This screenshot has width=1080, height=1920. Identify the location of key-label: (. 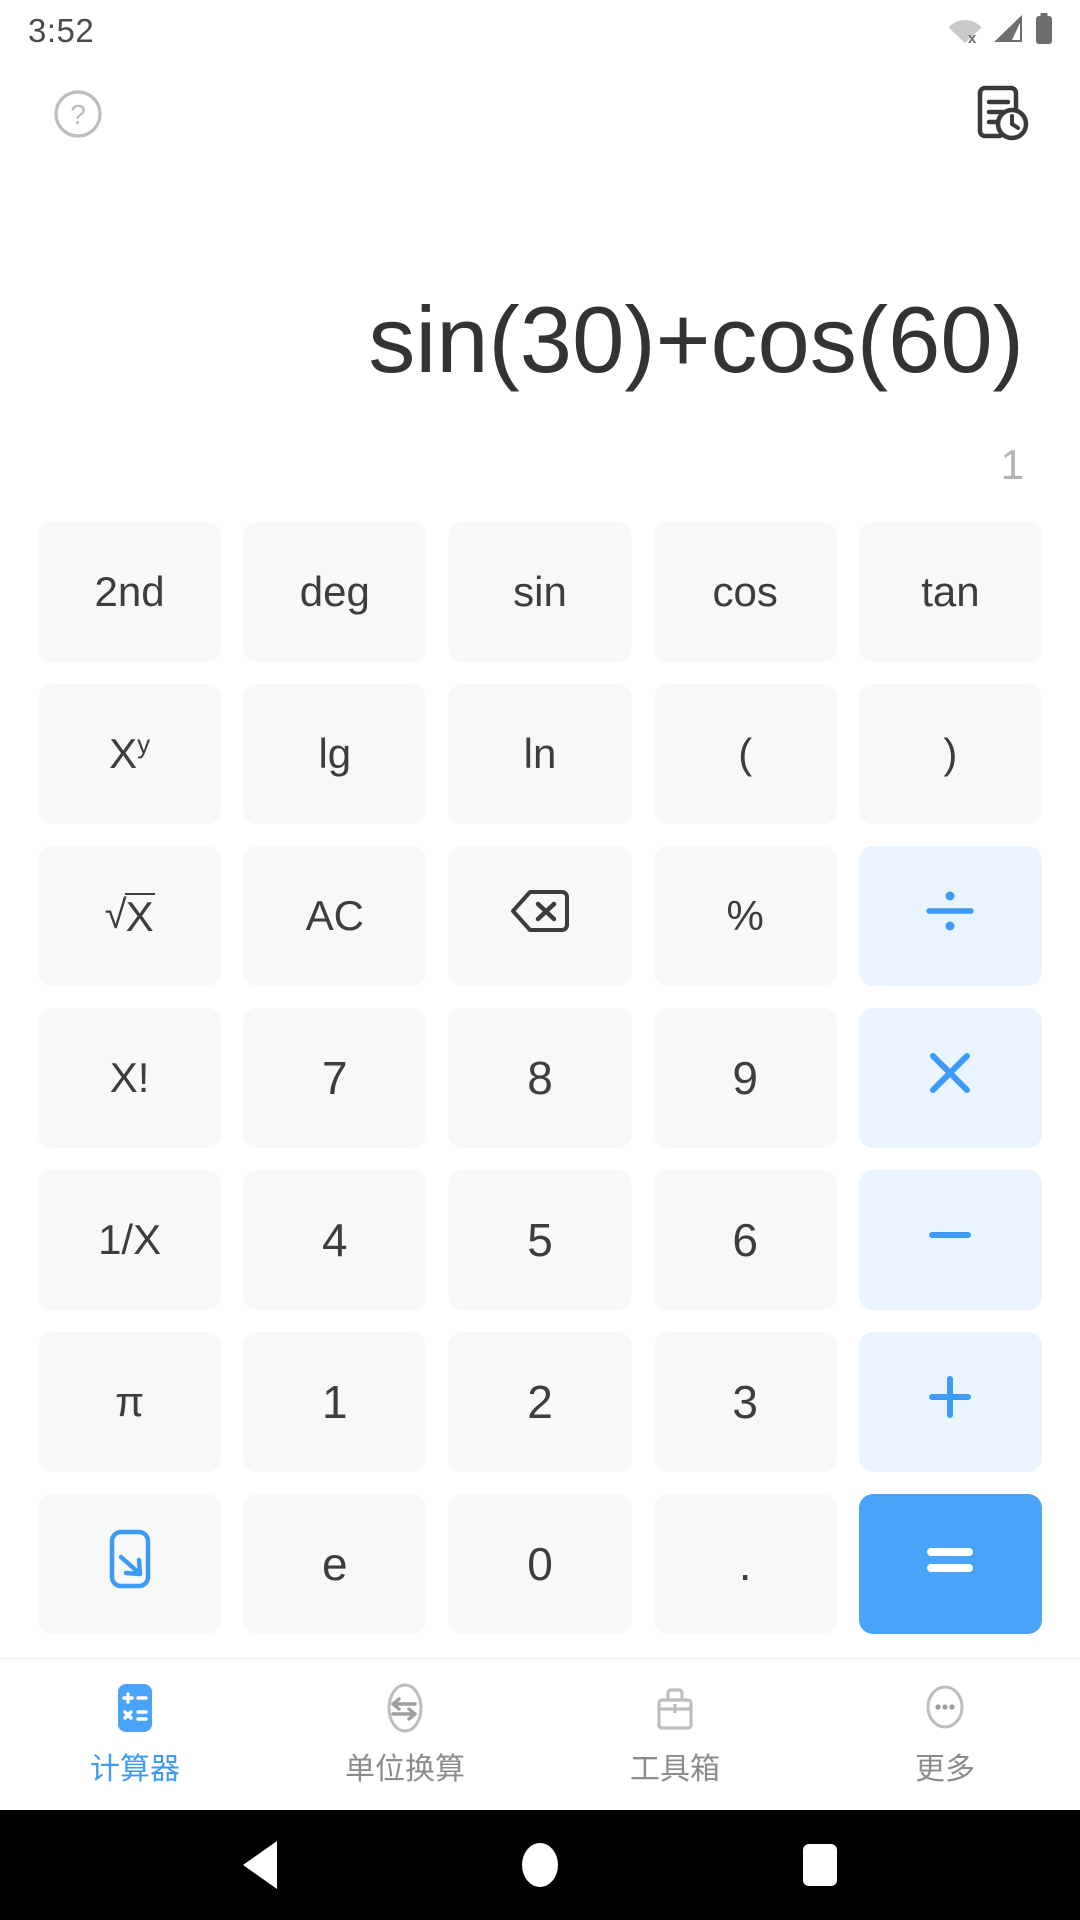
(745, 753).